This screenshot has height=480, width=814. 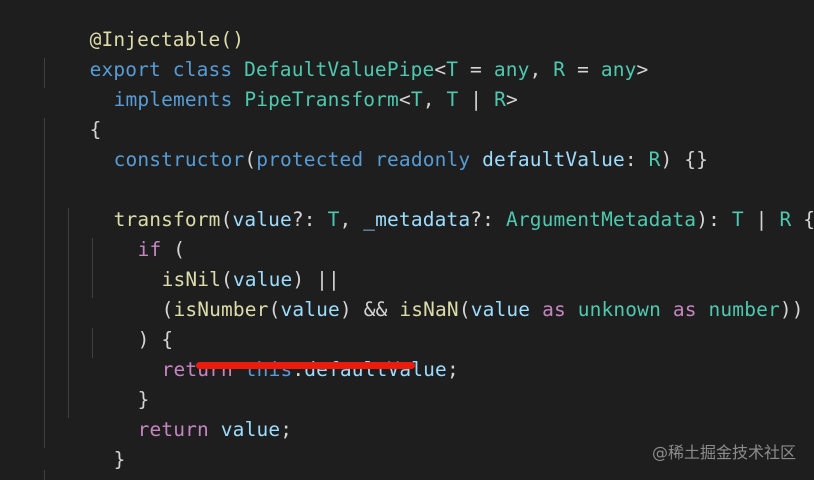 I want to click on keyword-token: implements, so click(x=173, y=99).